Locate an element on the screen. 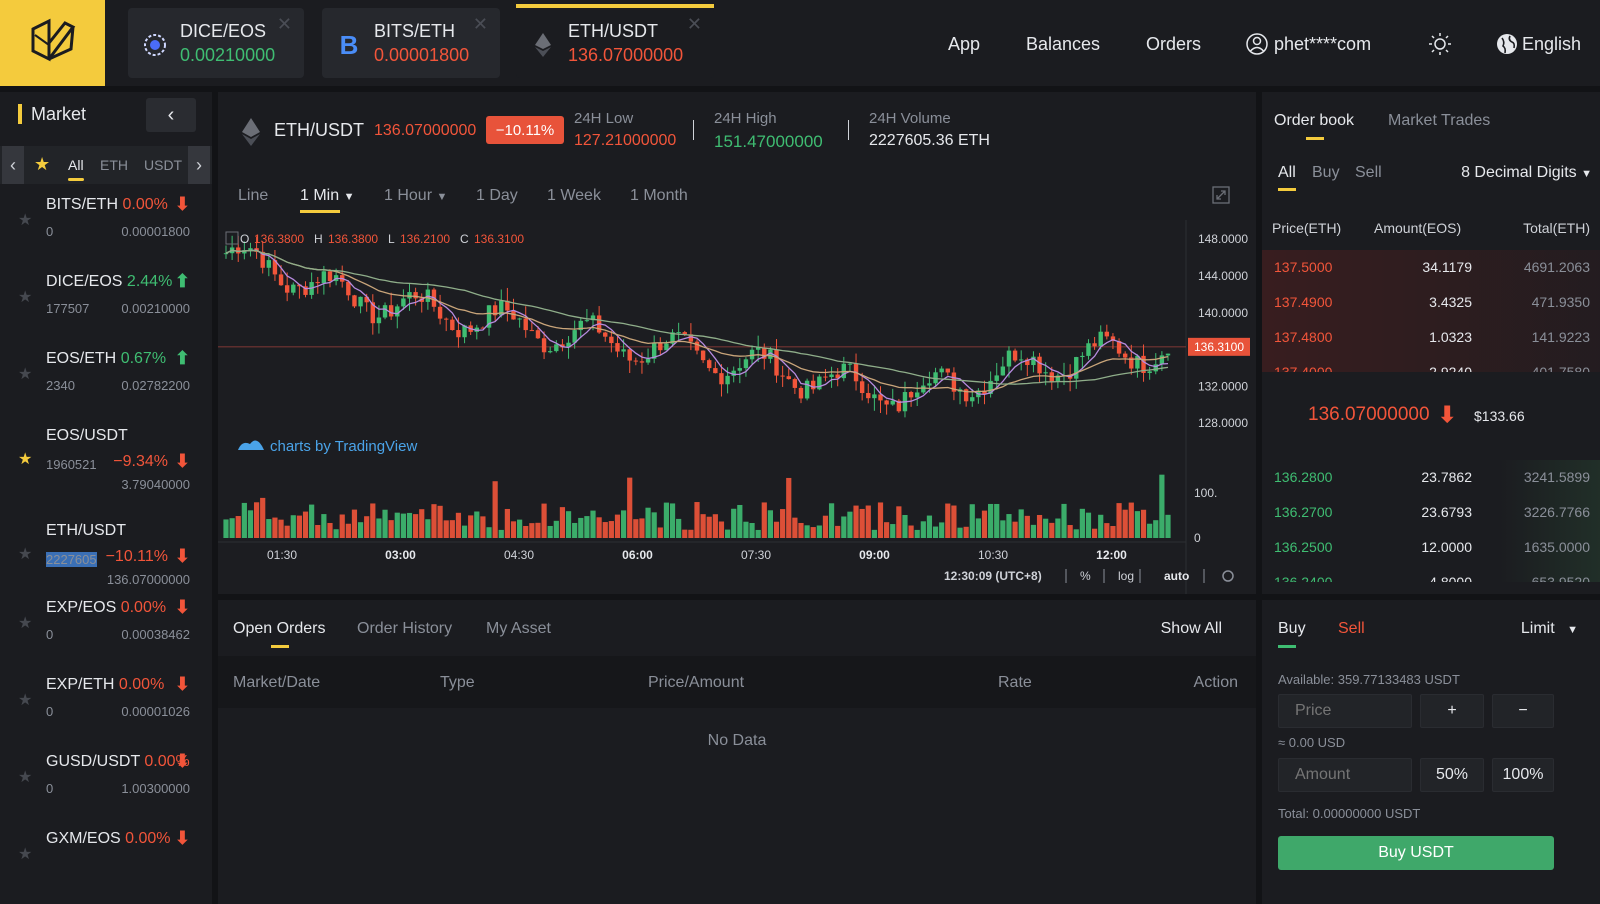 This screenshot has height=904, width=1600. pair-tab-bits-eth: B BITS/ETH 0.00001800 ✕ is located at coordinates (411, 43).